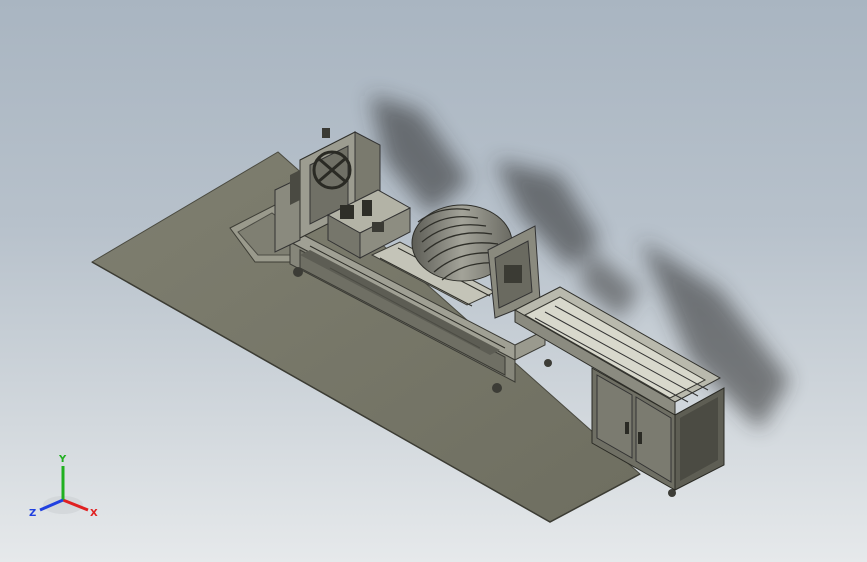 The image size is (867, 562). Describe the element at coordinates (627, 428) in the screenshot. I see `cabinet-door-handle` at that location.